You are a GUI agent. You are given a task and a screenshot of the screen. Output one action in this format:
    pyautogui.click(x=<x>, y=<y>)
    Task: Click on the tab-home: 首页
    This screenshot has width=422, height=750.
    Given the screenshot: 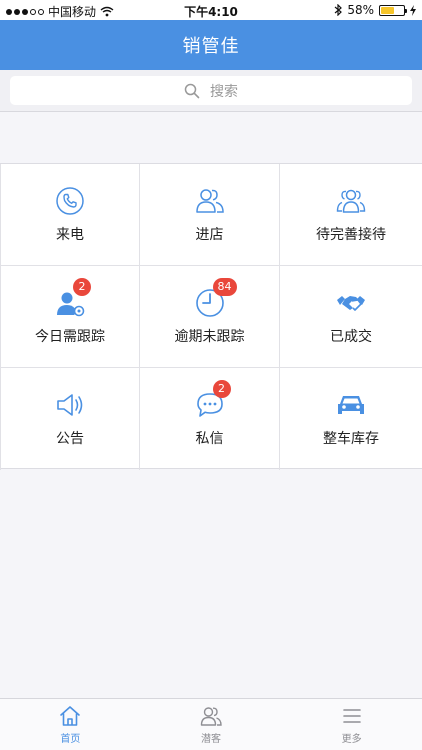 What is the action you would take?
    pyautogui.click(x=70, y=724)
    